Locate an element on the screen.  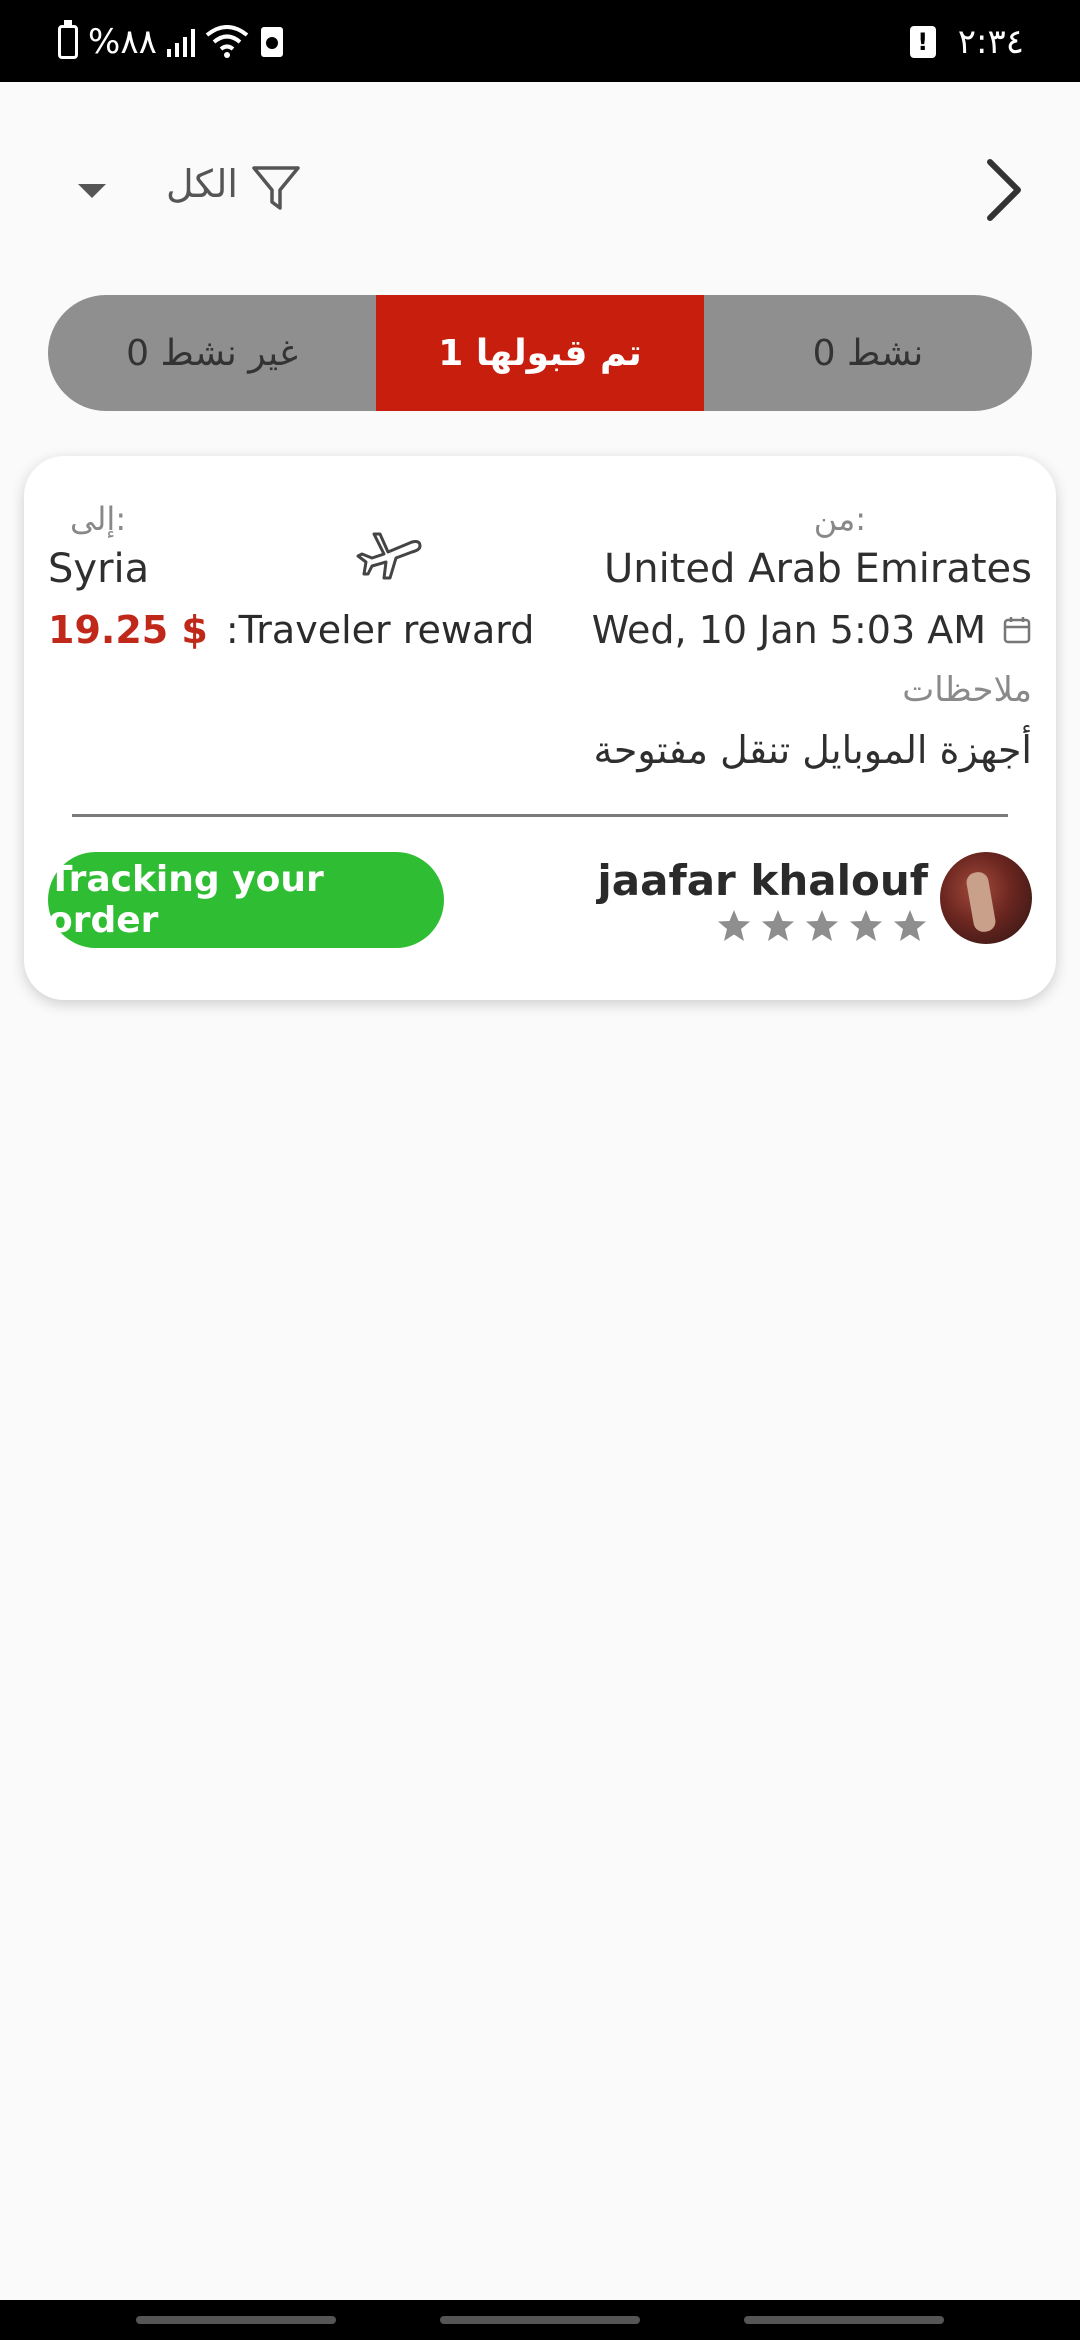
destination-country: Syria is located at coordinates (99, 569).